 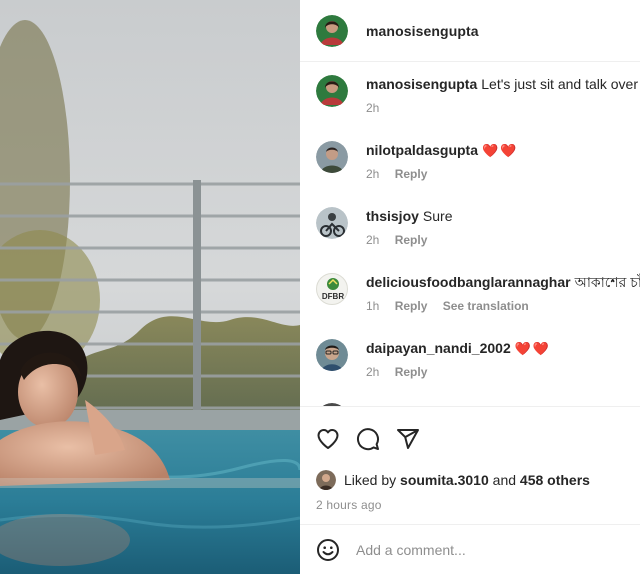 I want to click on comment-text-line: daipayan_nandi_2002 ❤️❤️, so click(x=458, y=348).